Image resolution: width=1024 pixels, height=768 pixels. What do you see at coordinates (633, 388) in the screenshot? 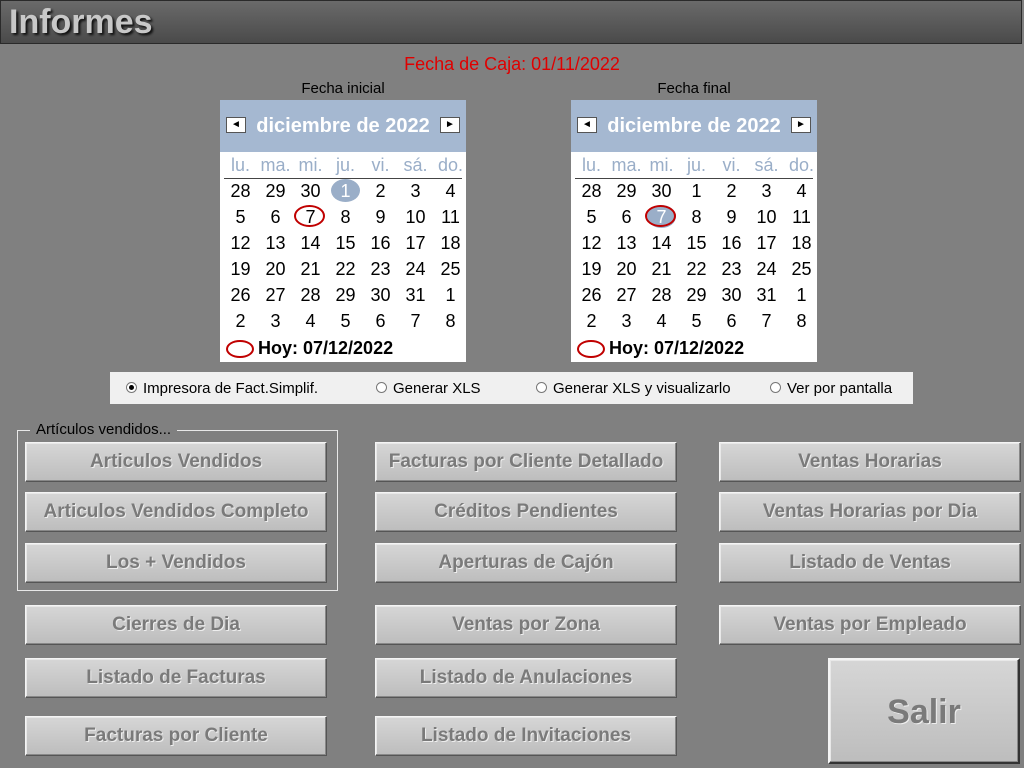
I see `option-xls-visualizar: Generar XLS y visualizarlo` at bounding box center [633, 388].